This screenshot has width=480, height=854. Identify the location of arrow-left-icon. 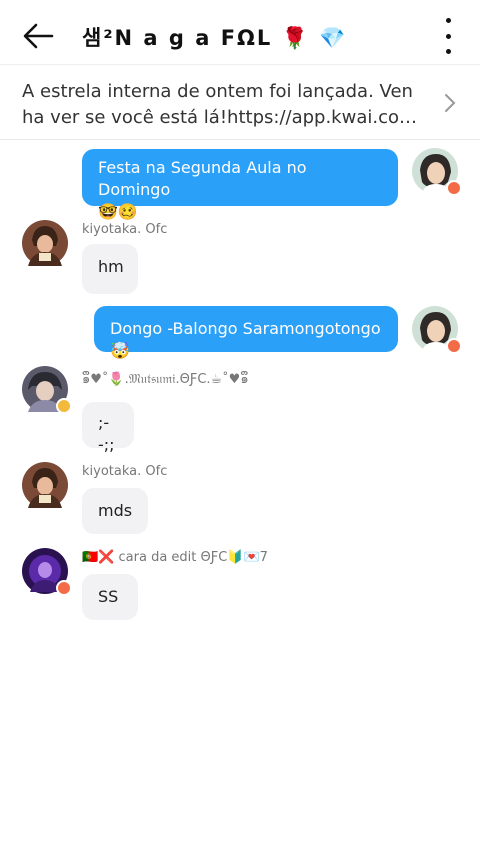
(38, 36).